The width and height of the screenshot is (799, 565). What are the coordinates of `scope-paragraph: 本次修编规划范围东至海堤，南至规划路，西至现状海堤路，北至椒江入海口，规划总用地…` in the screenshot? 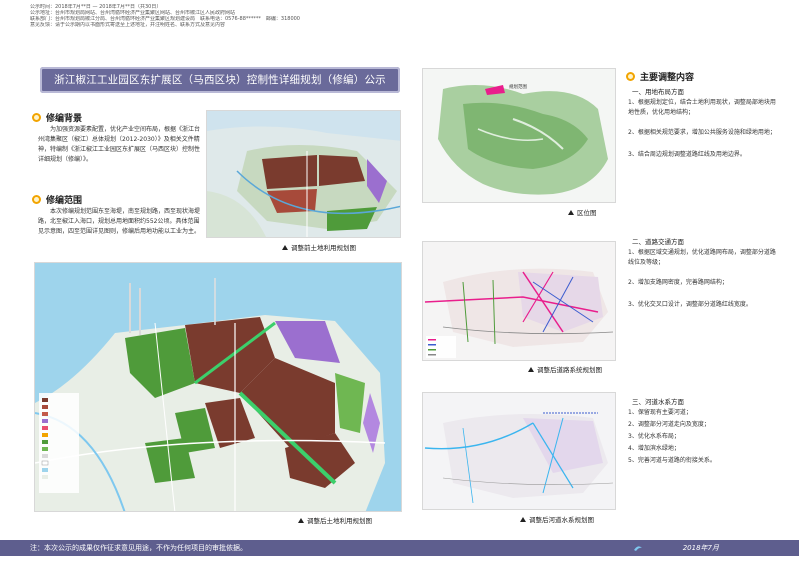 It's located at (119, 221).